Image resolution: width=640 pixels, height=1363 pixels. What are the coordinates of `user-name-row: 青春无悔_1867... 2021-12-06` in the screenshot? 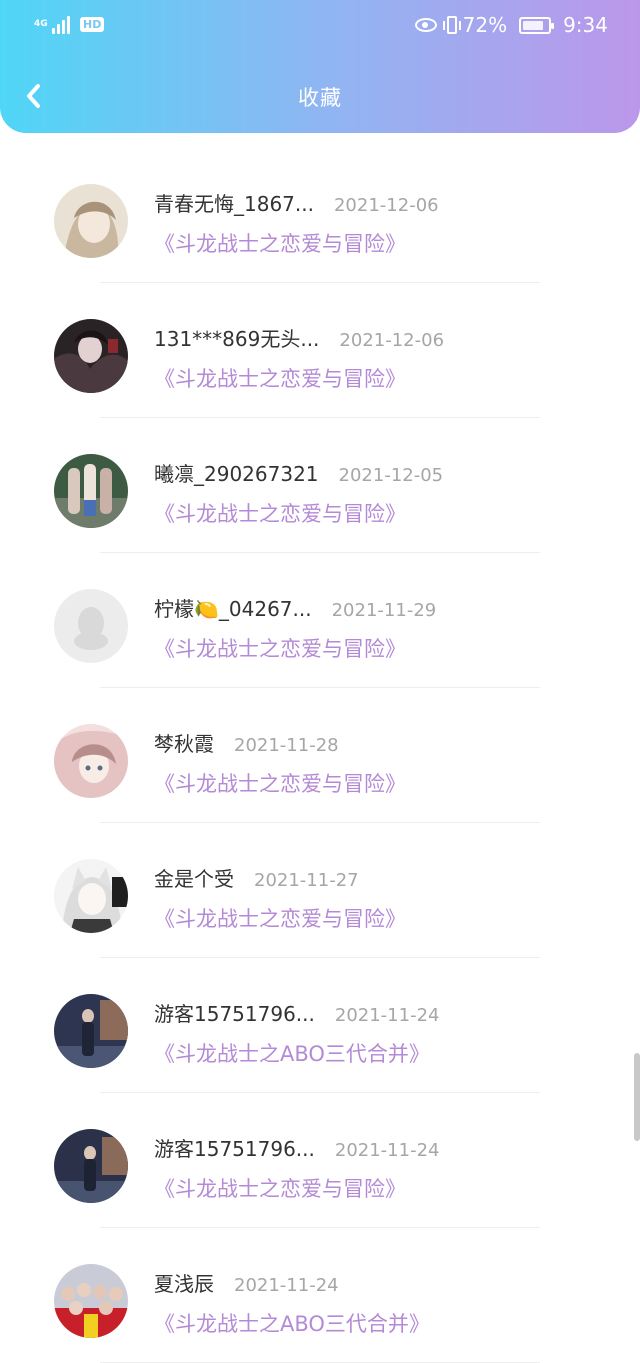 It's located at (296, 202).